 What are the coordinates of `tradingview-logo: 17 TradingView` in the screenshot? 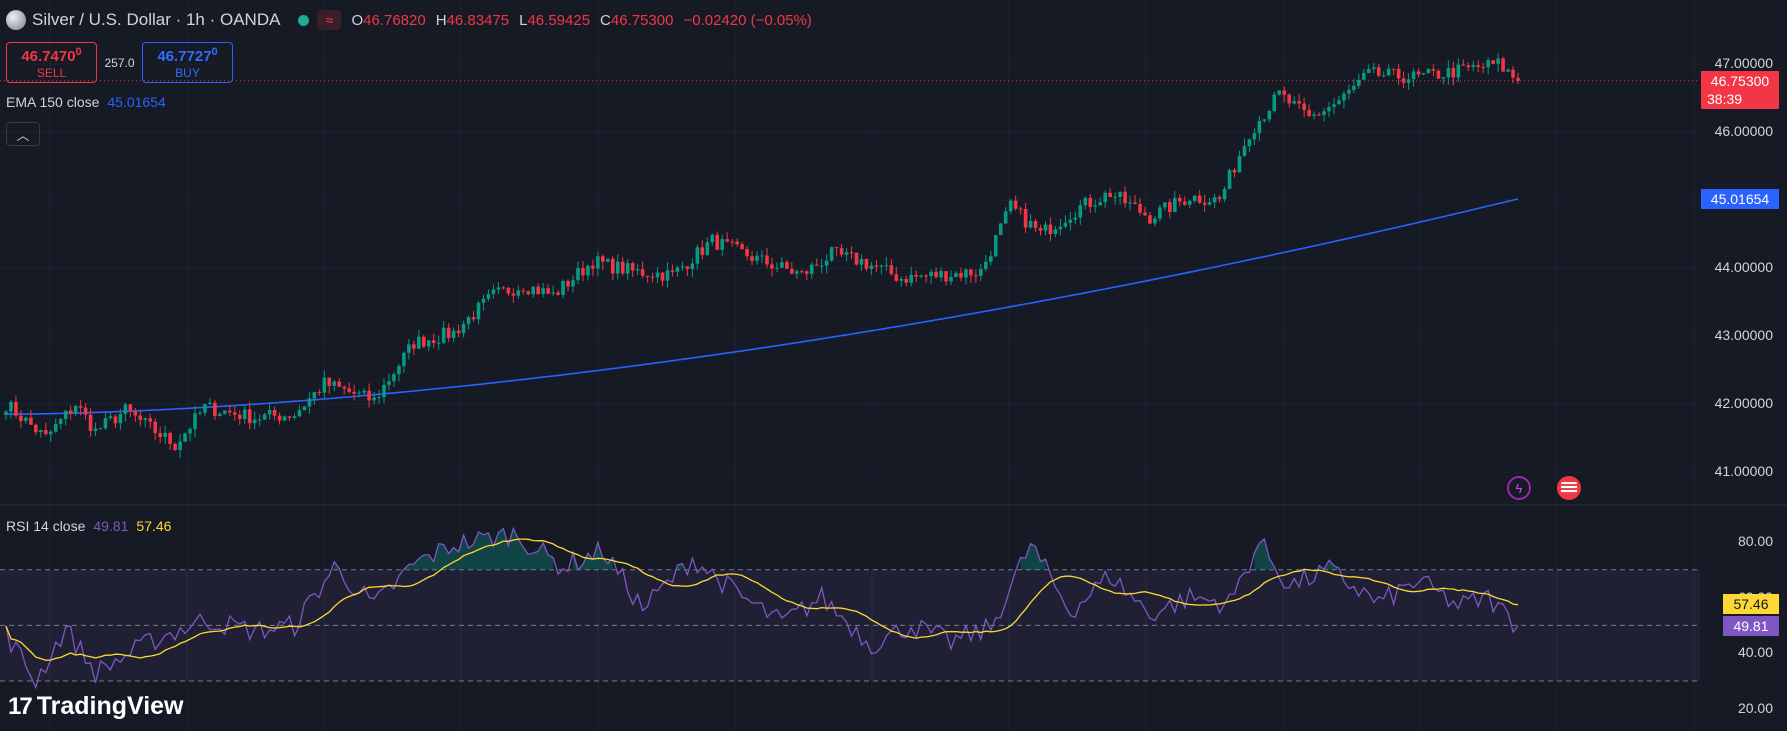 It's located at (96, 706).